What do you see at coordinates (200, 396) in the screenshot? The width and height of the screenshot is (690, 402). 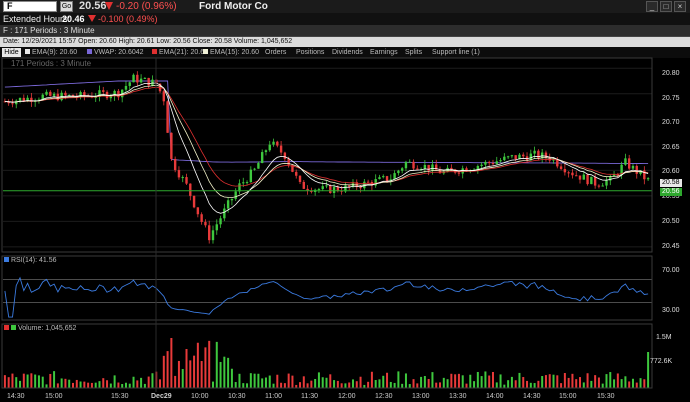 I see `time-tick: 10:00` at bounding box center [200, 396].